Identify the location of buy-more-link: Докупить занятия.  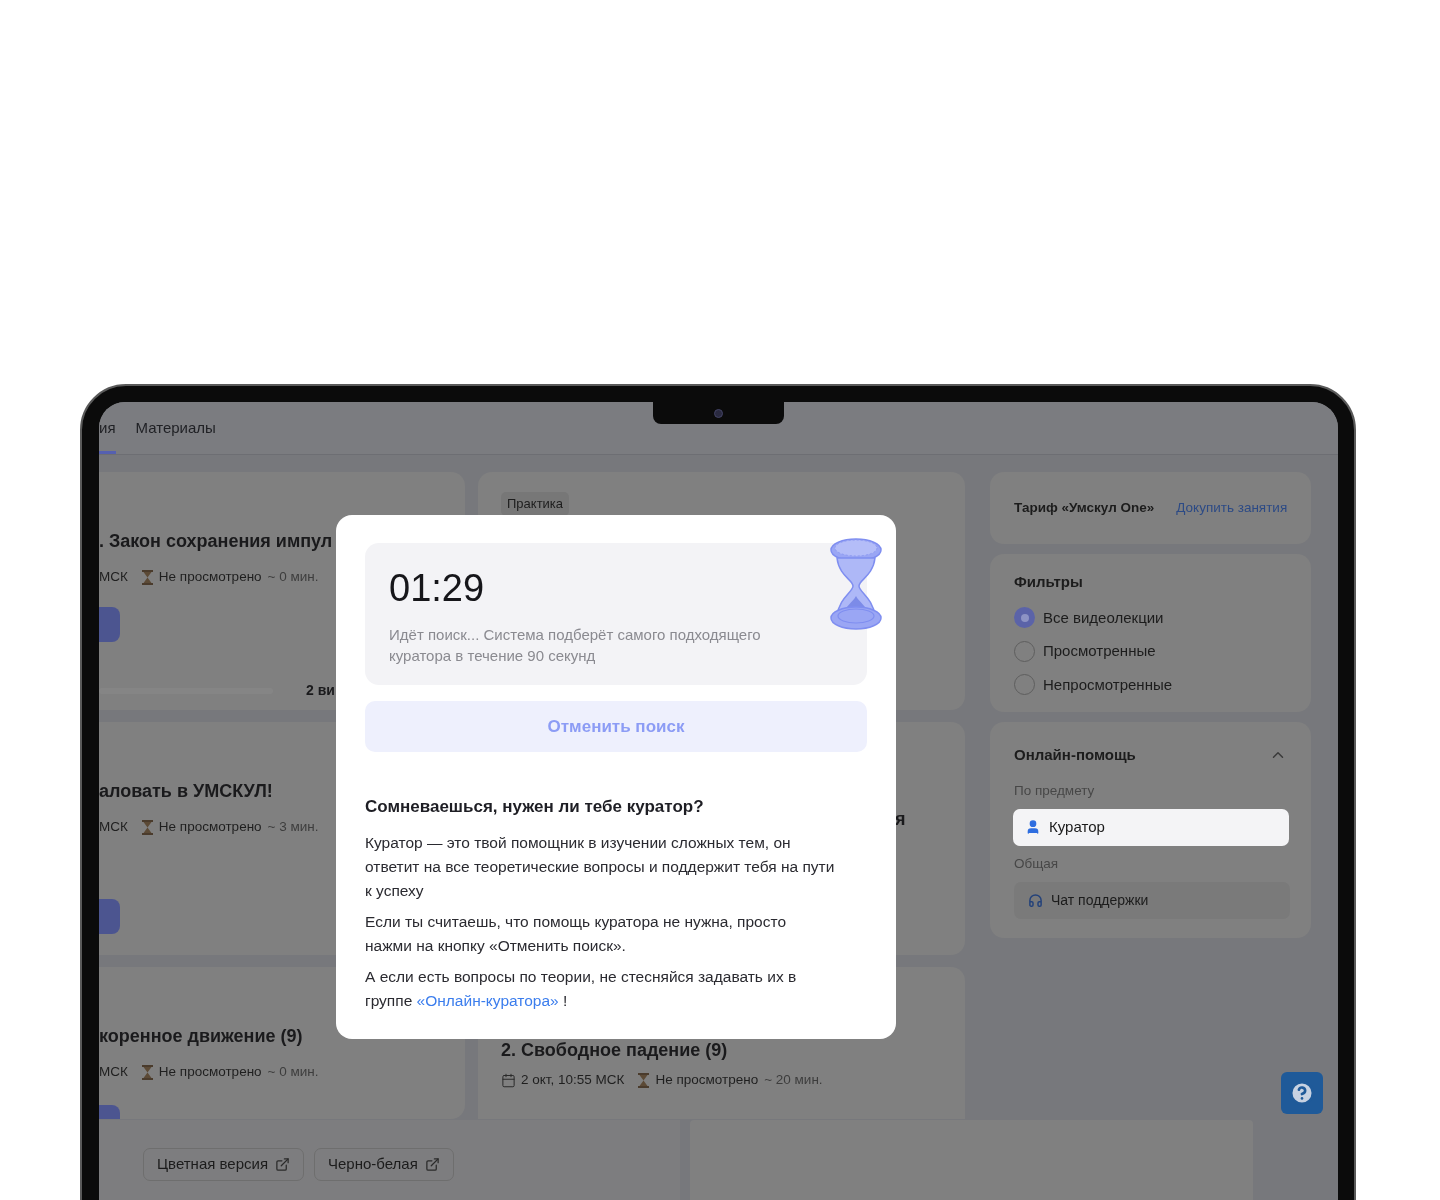
(1232, 508).